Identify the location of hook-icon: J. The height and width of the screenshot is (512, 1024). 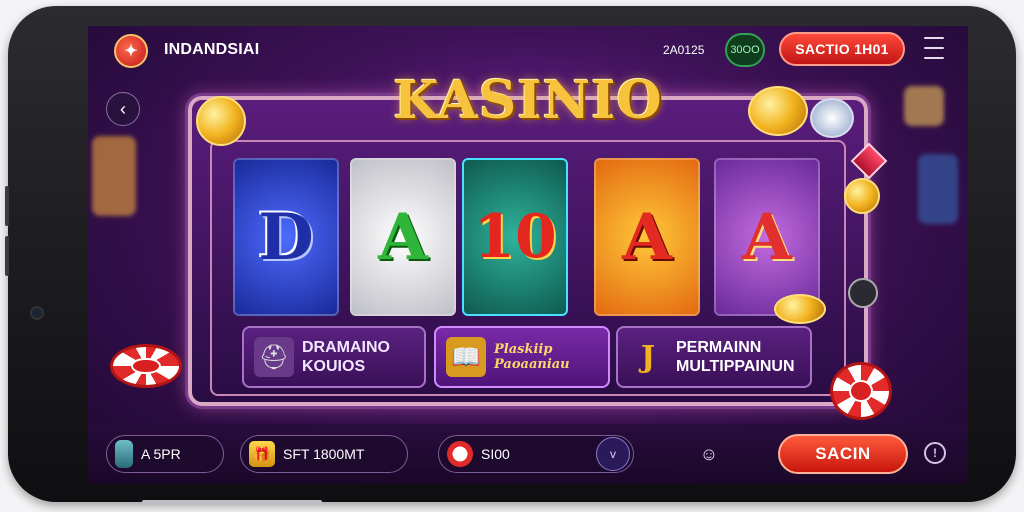
(648, 357).